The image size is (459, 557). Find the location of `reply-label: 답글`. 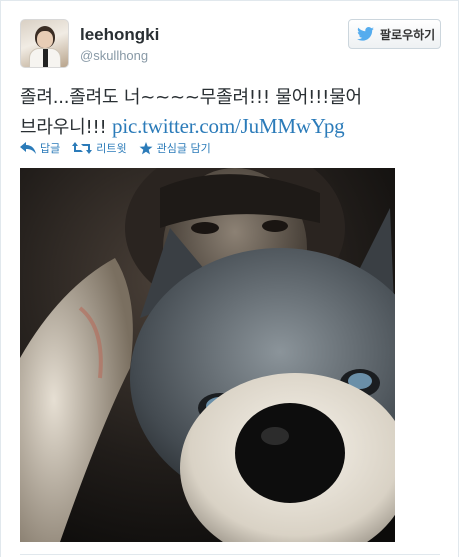

reply-label: 답글 is located at coordinates (50, 148).